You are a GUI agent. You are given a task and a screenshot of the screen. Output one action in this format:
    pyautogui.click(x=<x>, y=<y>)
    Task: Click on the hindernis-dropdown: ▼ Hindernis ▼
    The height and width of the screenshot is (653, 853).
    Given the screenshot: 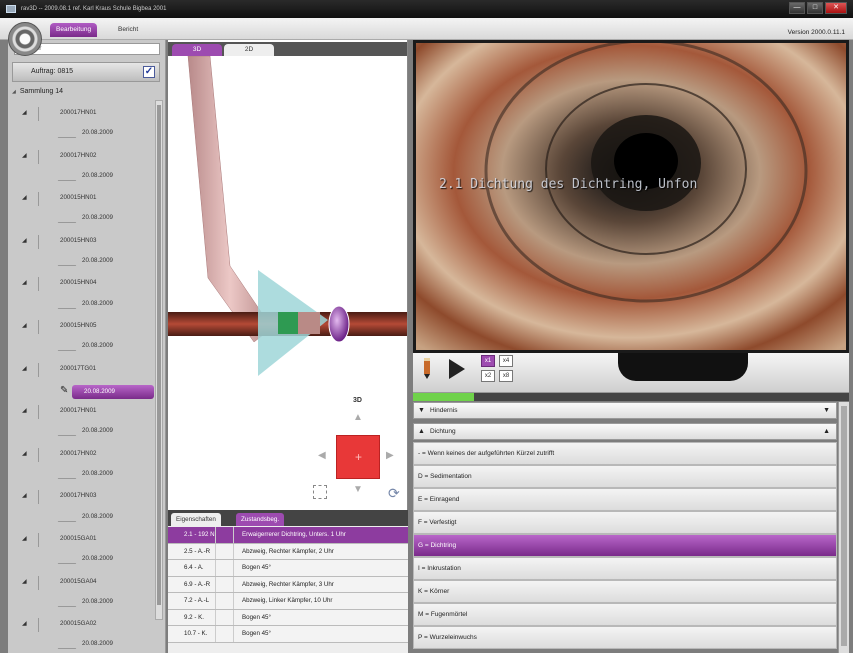 What is the action you would take?
    pyautogui.click(x=625, y=410)
    